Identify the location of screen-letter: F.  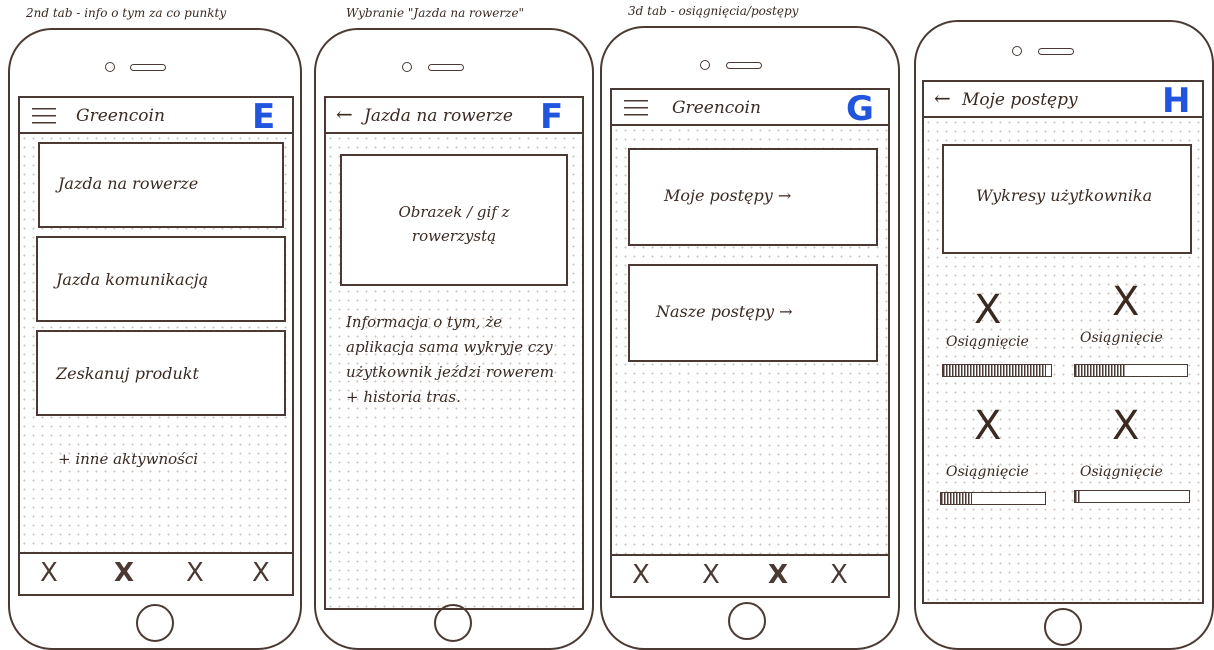
(552, 117).